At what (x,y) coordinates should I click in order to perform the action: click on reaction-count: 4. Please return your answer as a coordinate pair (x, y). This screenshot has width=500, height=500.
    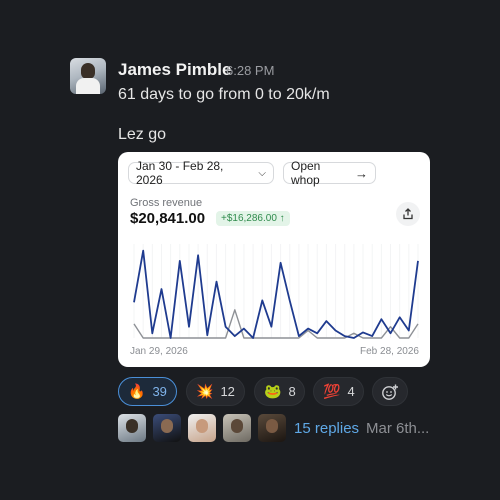
    Looking at the image, I should click on (351, 391).